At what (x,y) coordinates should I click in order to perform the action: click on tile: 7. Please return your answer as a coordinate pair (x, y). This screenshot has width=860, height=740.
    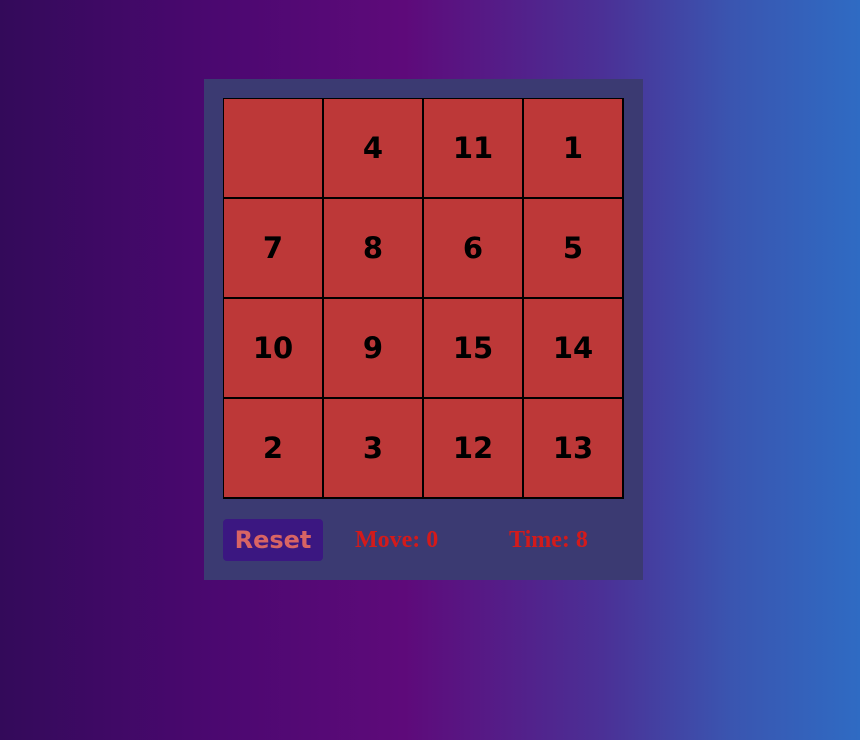
    Looking at the image, I should click on (274, 249).